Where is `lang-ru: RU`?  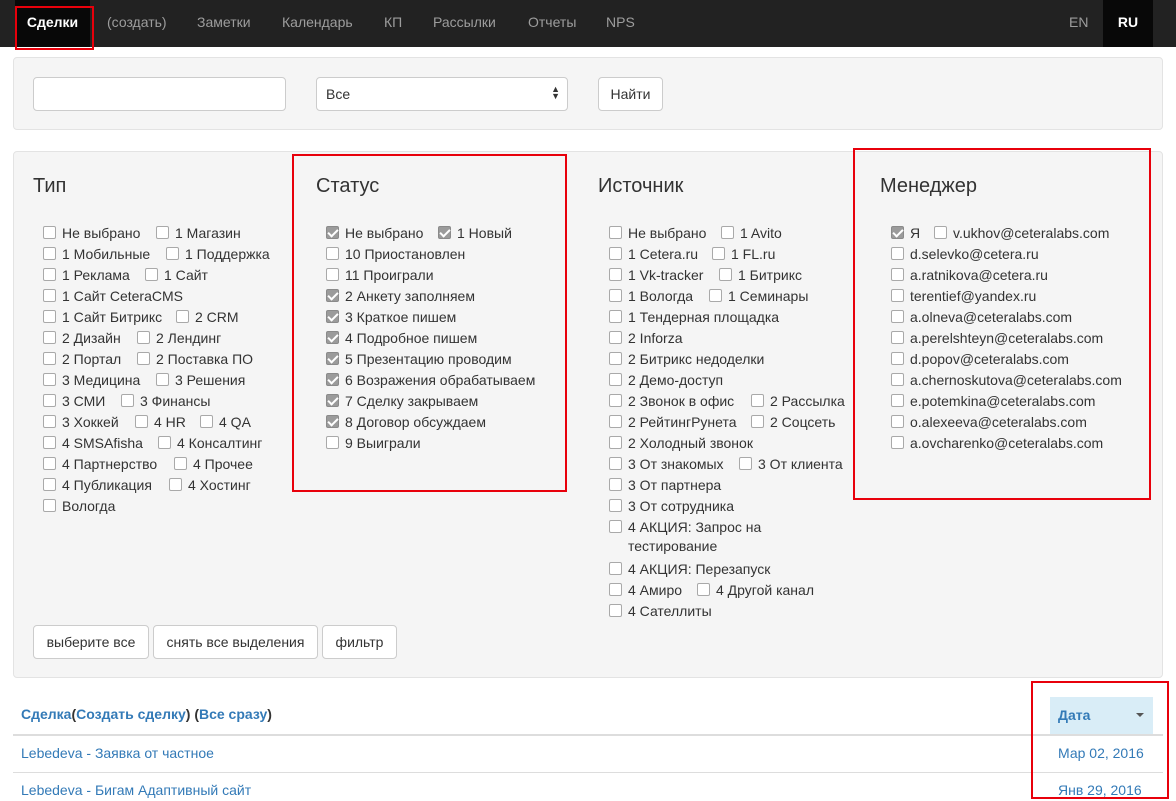
lang-ru: RU is located at coordinates (1128, 23).